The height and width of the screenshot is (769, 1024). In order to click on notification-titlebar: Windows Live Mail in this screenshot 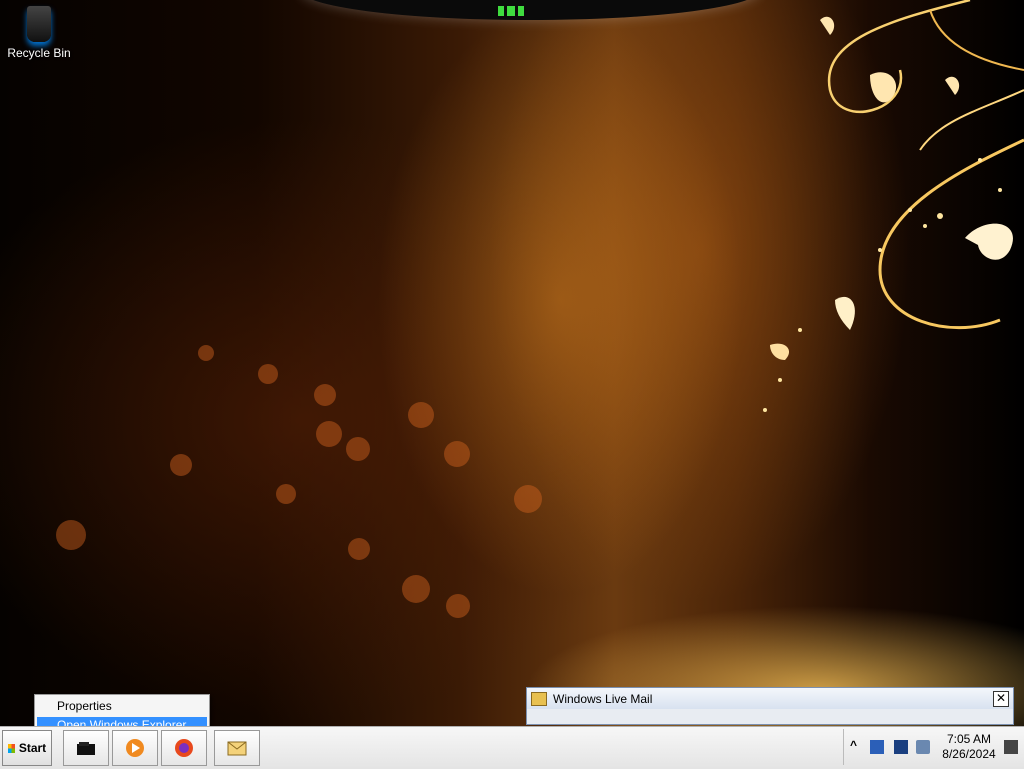, I will do `click(770, 698)`.